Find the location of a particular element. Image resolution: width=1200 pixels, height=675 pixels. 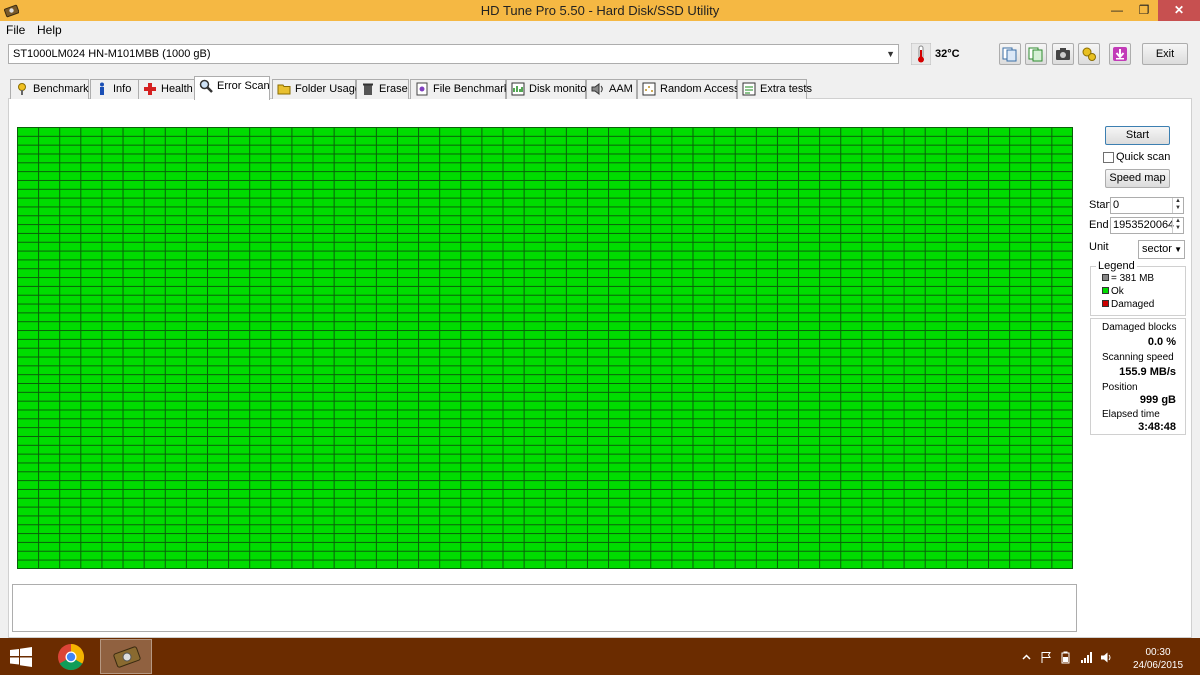

options-icon is located at coordinates (1089, 54).